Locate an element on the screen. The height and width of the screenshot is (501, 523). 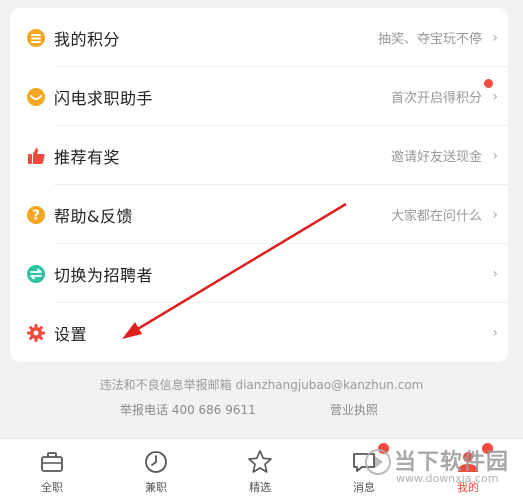
assistant-icon is located at coordinates (36, 96).